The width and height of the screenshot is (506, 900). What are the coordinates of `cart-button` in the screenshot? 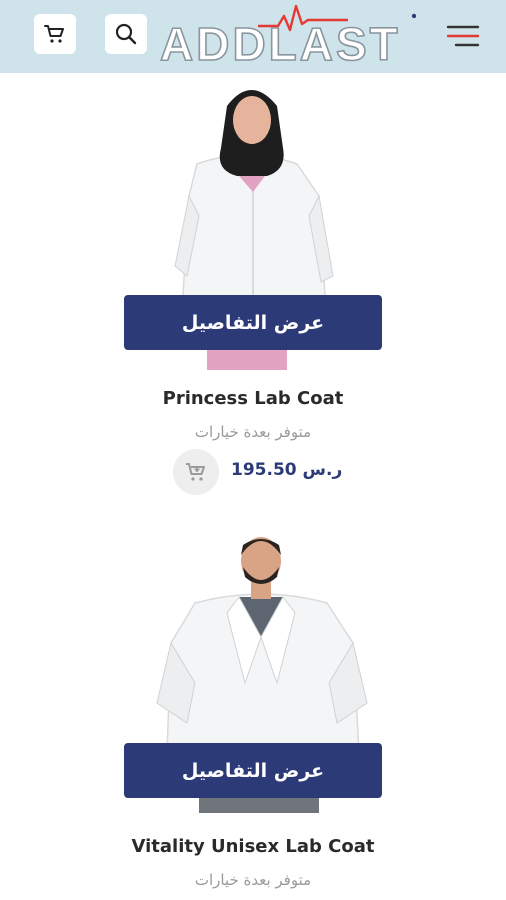 It's located at (55, 34).